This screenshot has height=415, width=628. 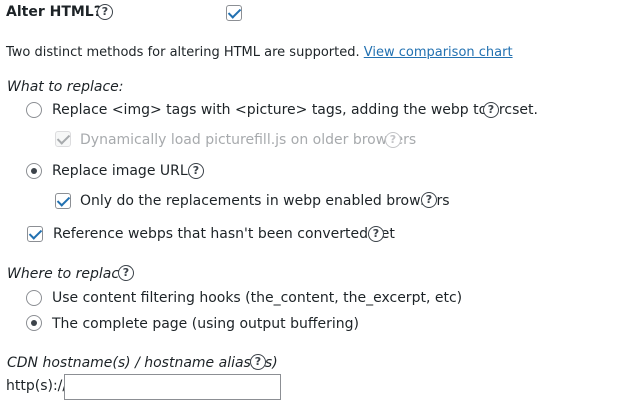 What do you see at coordinates (258, 362) in the screenshot?
I see `cdn-hostname-help-icon: ?` at bounding box center [258, 362].